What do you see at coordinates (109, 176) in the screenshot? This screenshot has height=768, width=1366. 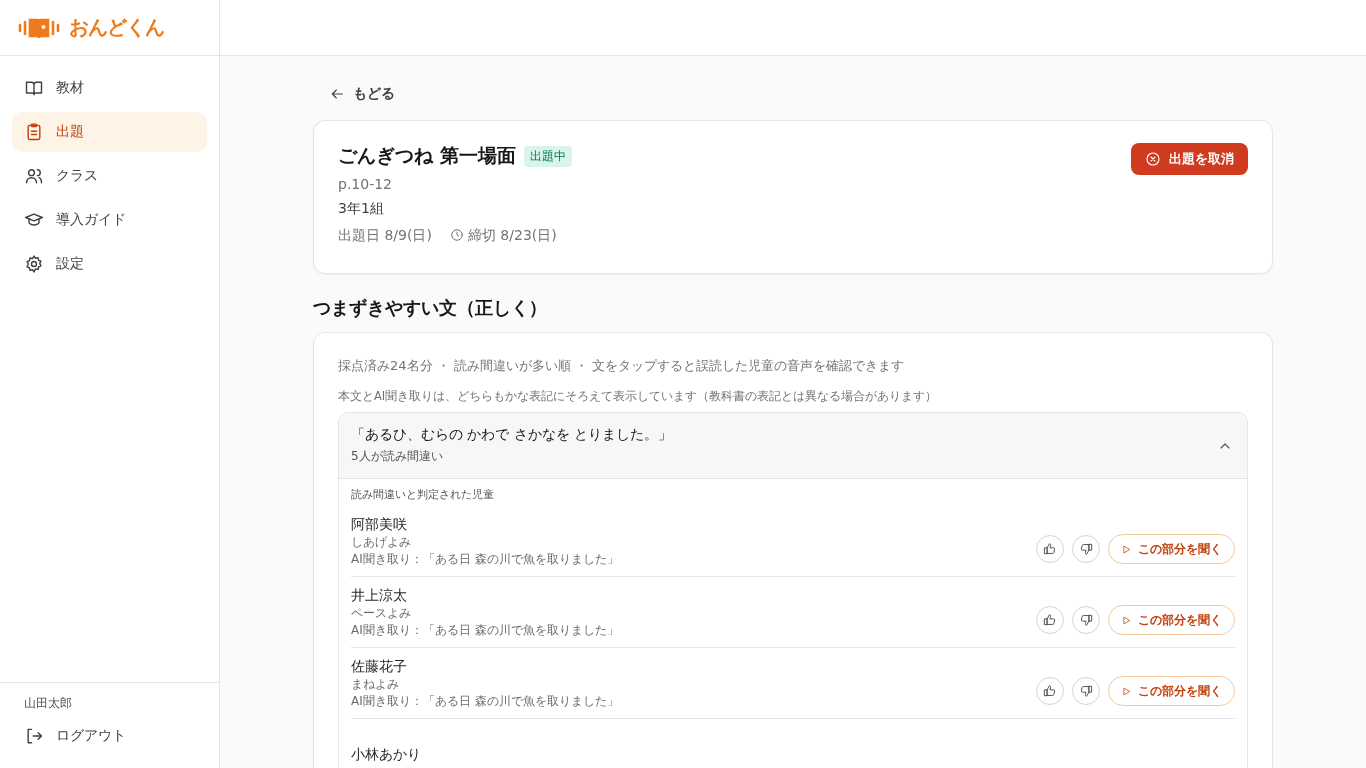 I see `sidebar-item: クラス` at bounding box center [109, 176].